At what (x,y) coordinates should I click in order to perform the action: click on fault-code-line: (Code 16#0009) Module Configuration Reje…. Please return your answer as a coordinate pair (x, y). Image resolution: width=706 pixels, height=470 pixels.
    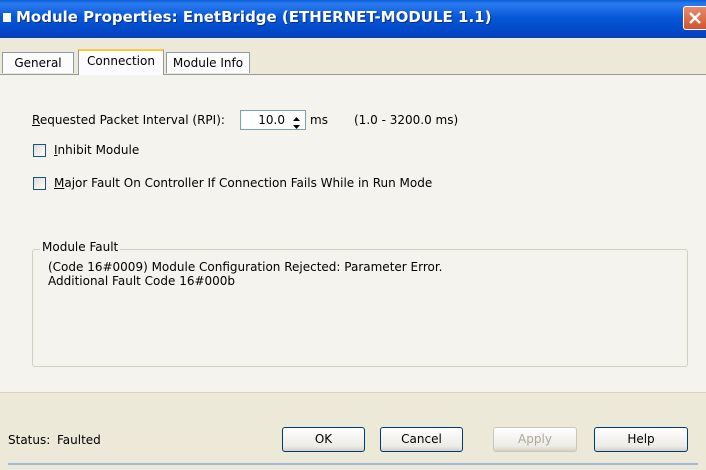
    Looking at the image, I should click on (245, 267).